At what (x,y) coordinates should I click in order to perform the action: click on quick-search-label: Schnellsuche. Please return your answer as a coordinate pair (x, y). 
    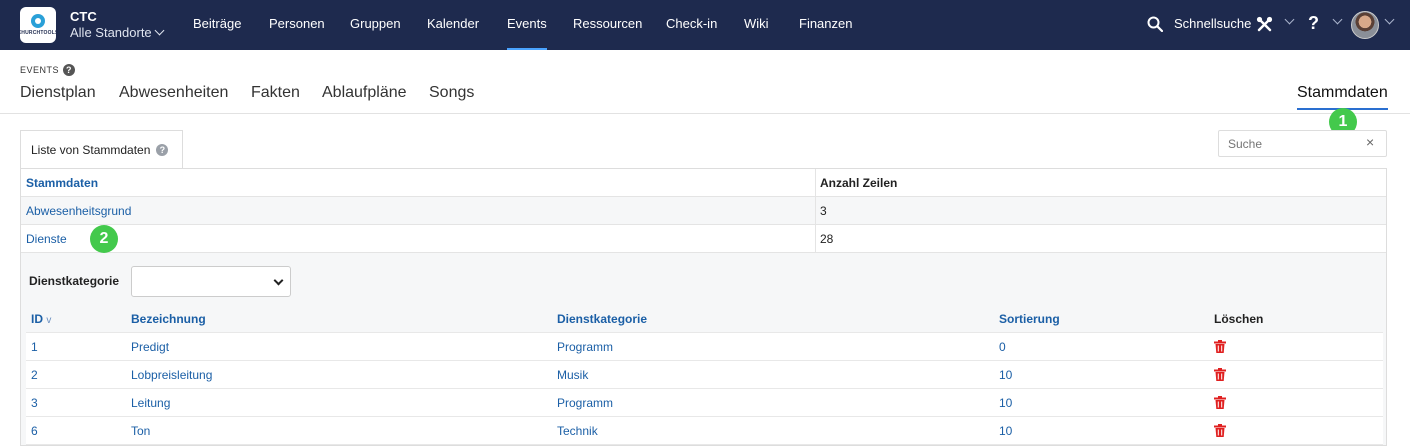
    Looking at the image, I should click on (1212, 23).